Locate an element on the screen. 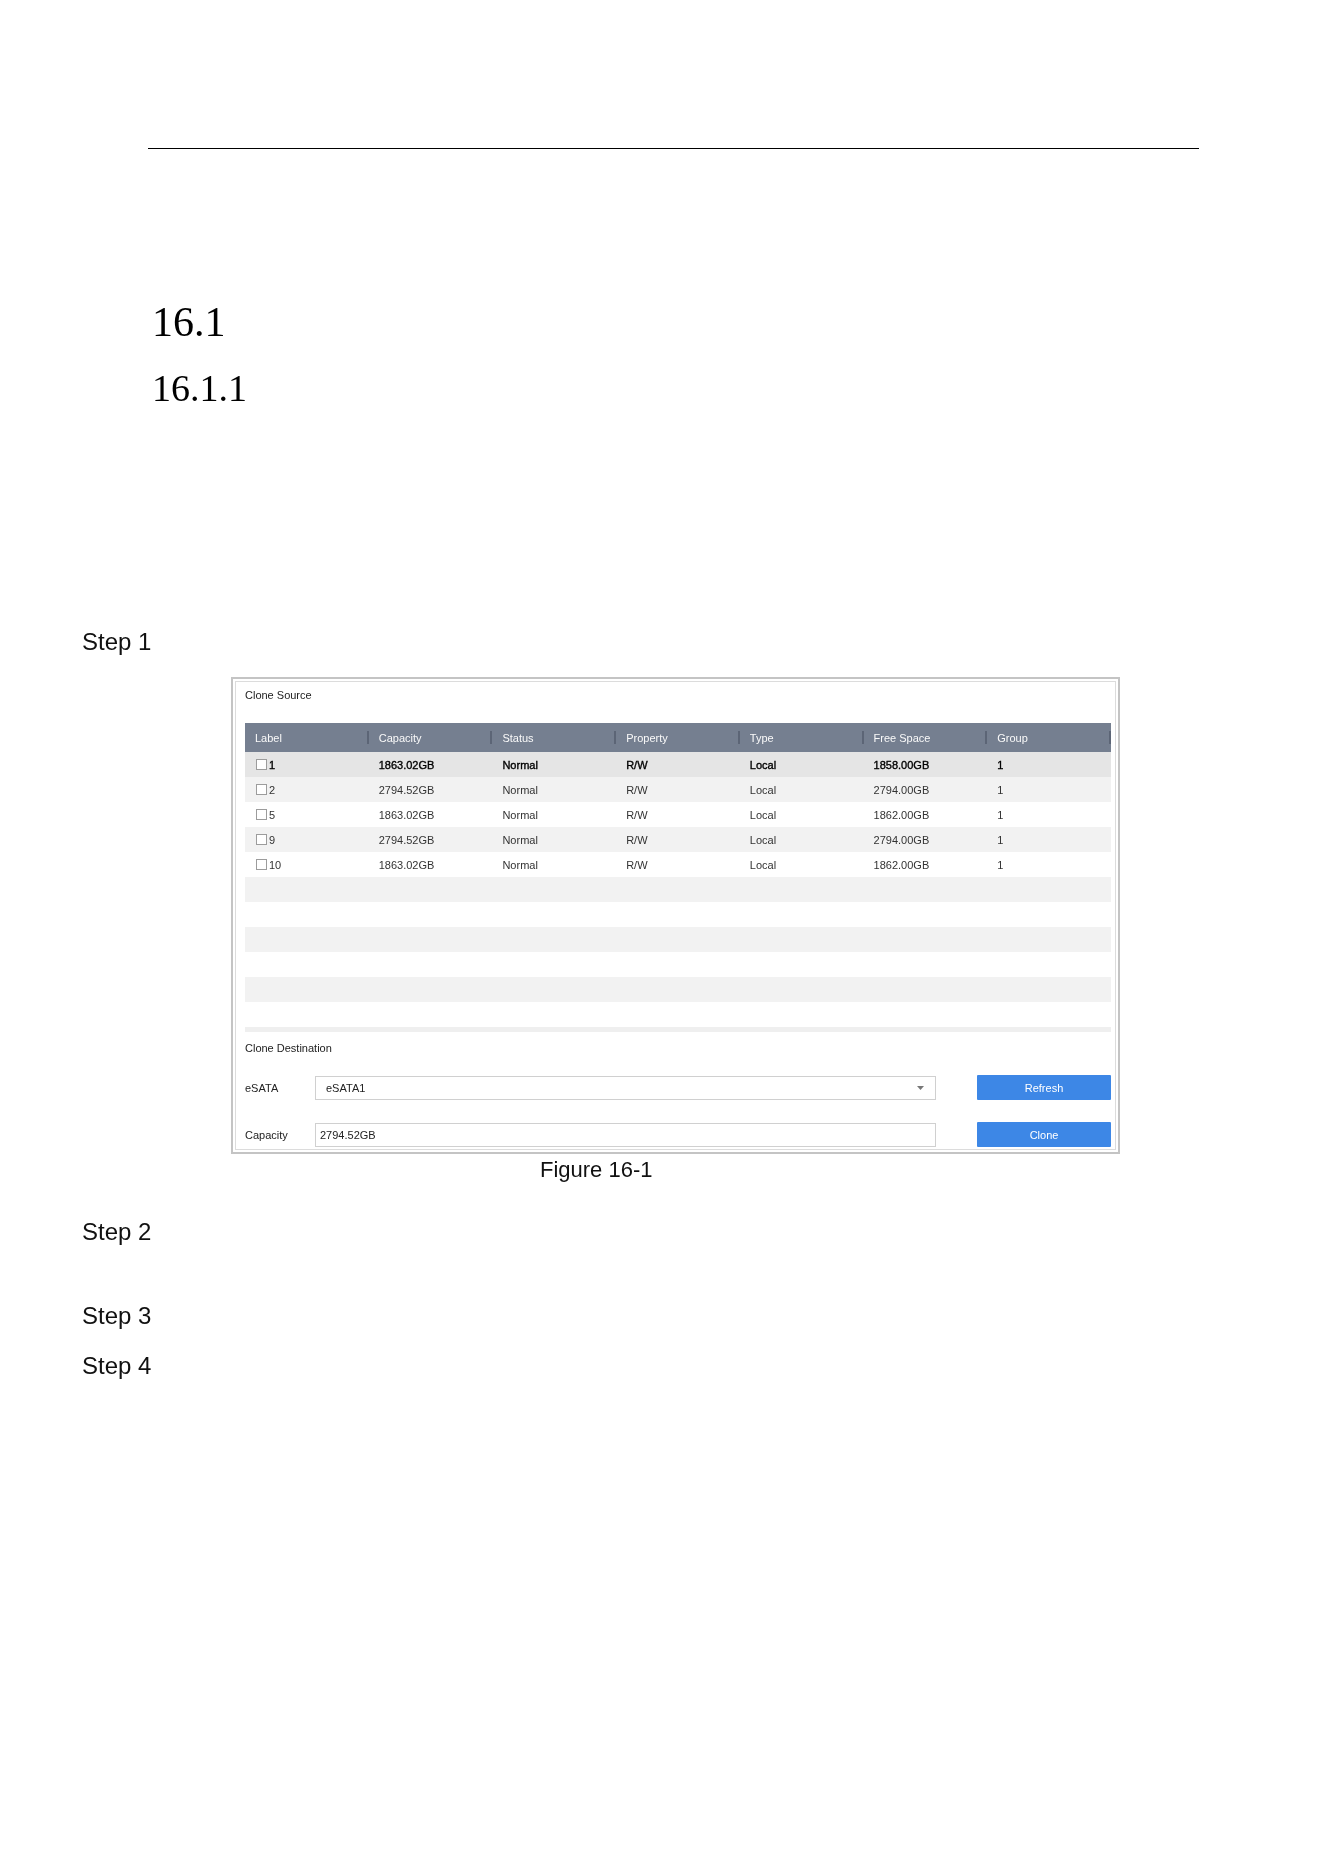  caret-icon is located at coordinates (920, 1087).